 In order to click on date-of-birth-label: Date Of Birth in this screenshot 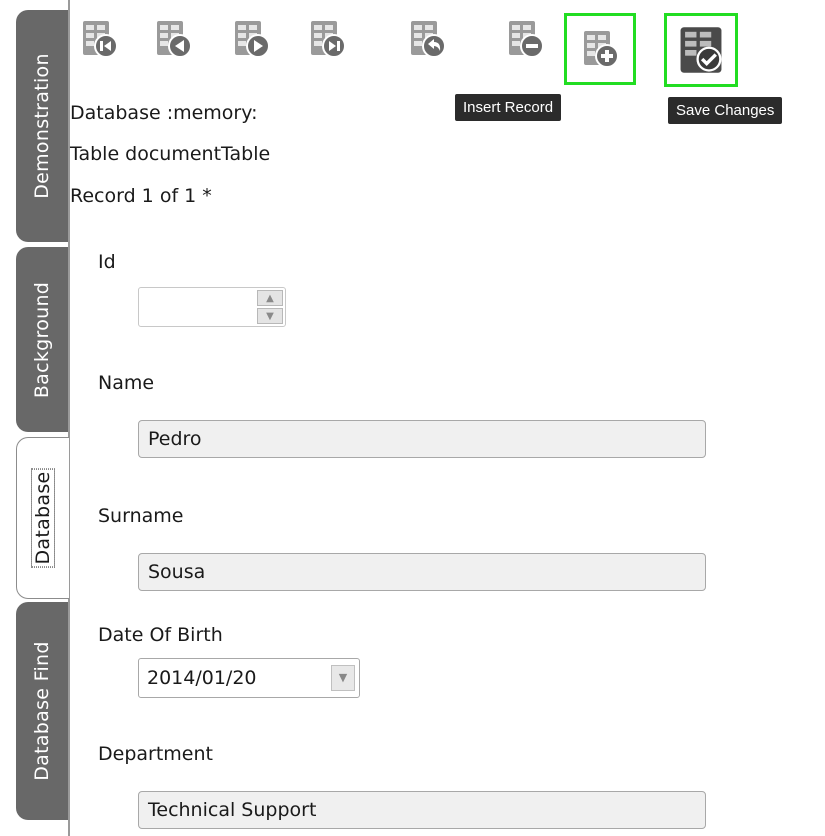, I will do `click(160, 635)`.